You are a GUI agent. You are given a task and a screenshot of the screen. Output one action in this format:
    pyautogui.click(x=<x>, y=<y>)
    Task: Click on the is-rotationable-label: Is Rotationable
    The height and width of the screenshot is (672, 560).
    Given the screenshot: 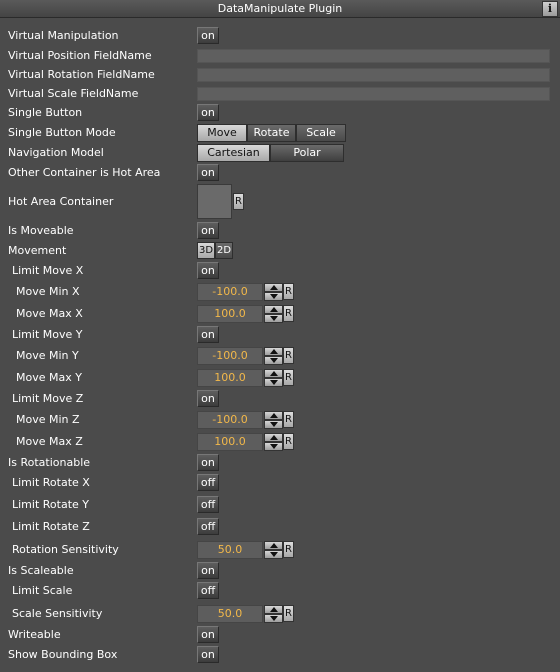 What is the action you would take?
    pyautogui.click(x=49, y=462)
    